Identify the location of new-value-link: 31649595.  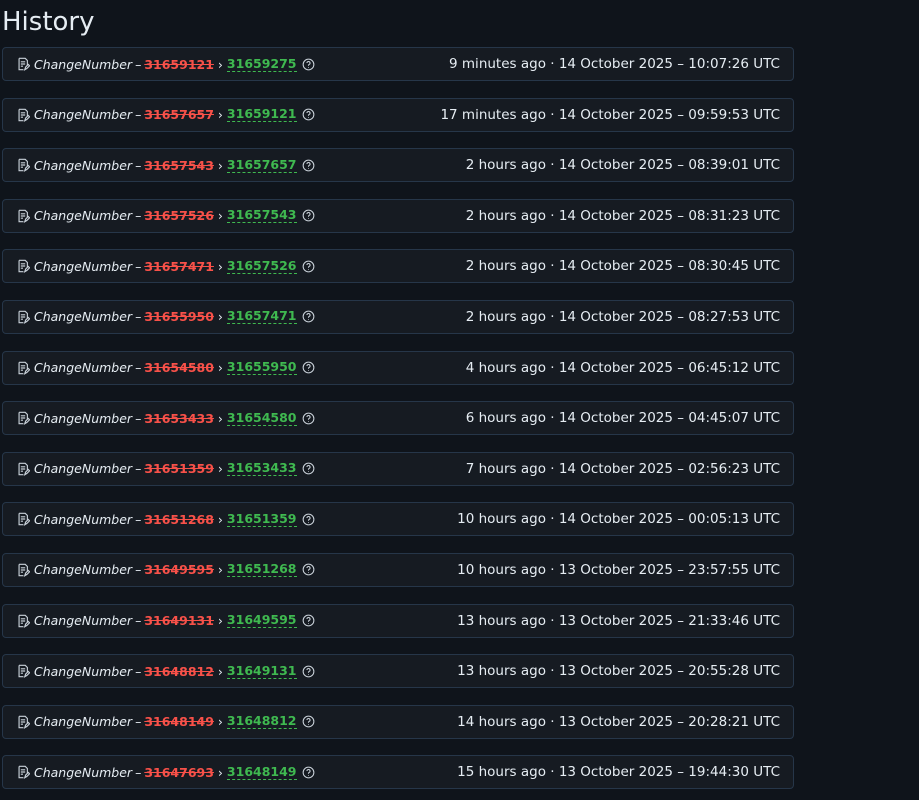
(261, 621).